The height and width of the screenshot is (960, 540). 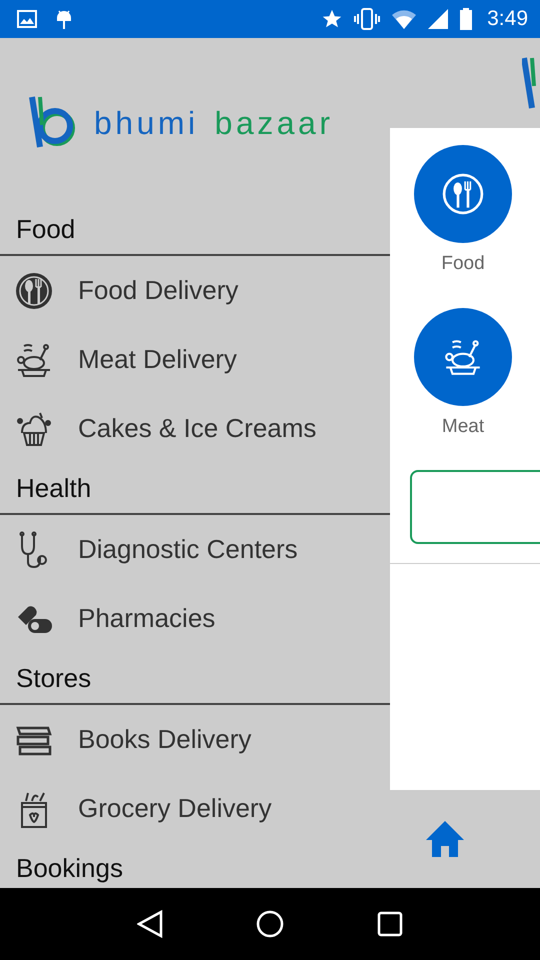 What do you see at coordinates (367, 19) in the screenshot?
I see `vibrate-icon` at bounding box center [367, 19].